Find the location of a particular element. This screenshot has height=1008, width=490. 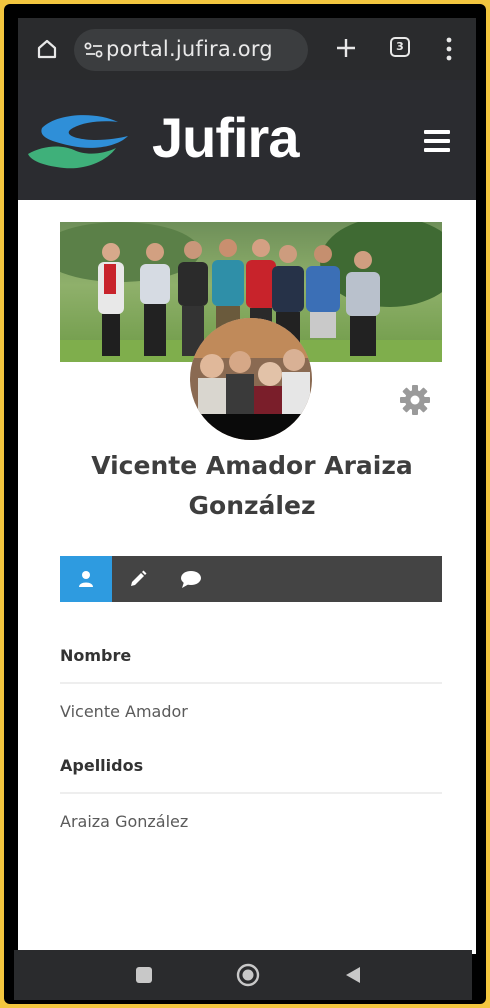

field-value-nombre: Vicente Amador is located at coordinates (124, 711).